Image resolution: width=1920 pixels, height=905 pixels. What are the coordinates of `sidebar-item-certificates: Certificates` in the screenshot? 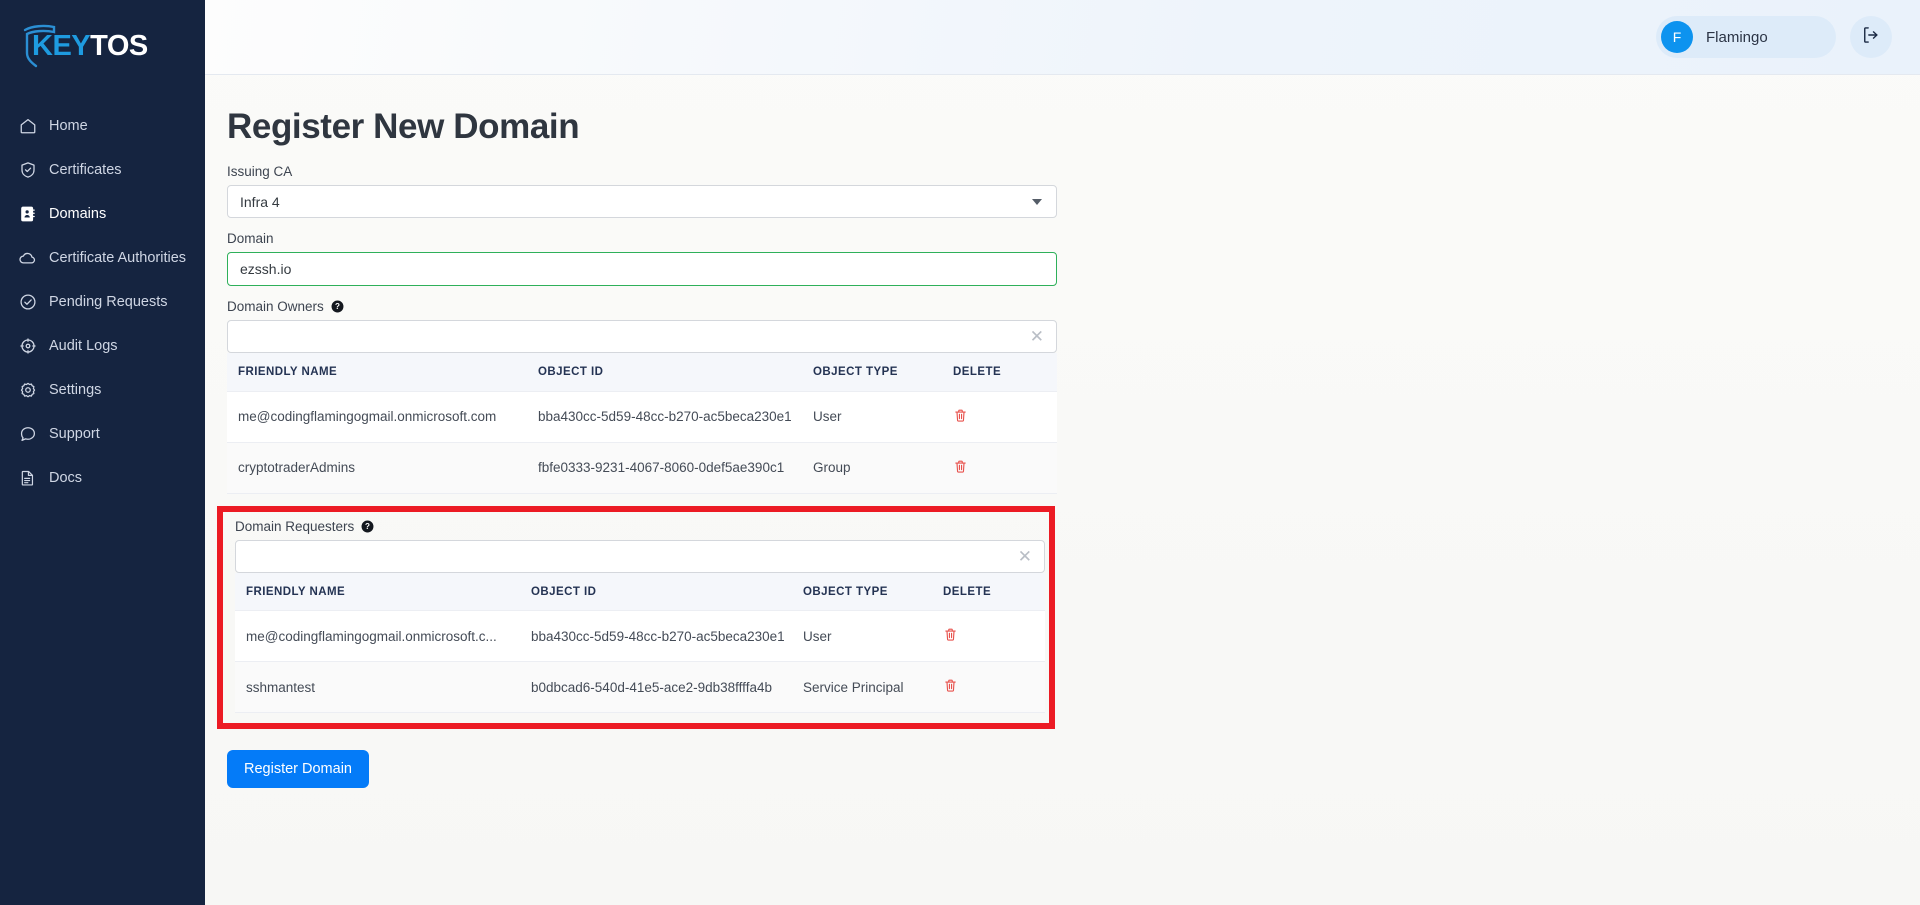 It's located at (102, 170).